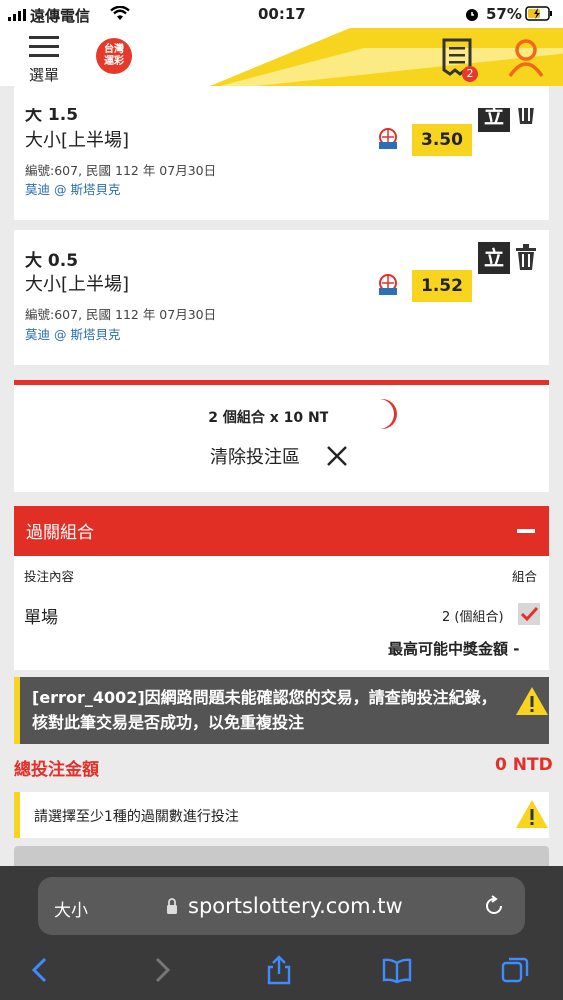 Image resolution: width=563 pixels, height=1000 pixels. I want to click on wifi-icon, so click(120, 13).